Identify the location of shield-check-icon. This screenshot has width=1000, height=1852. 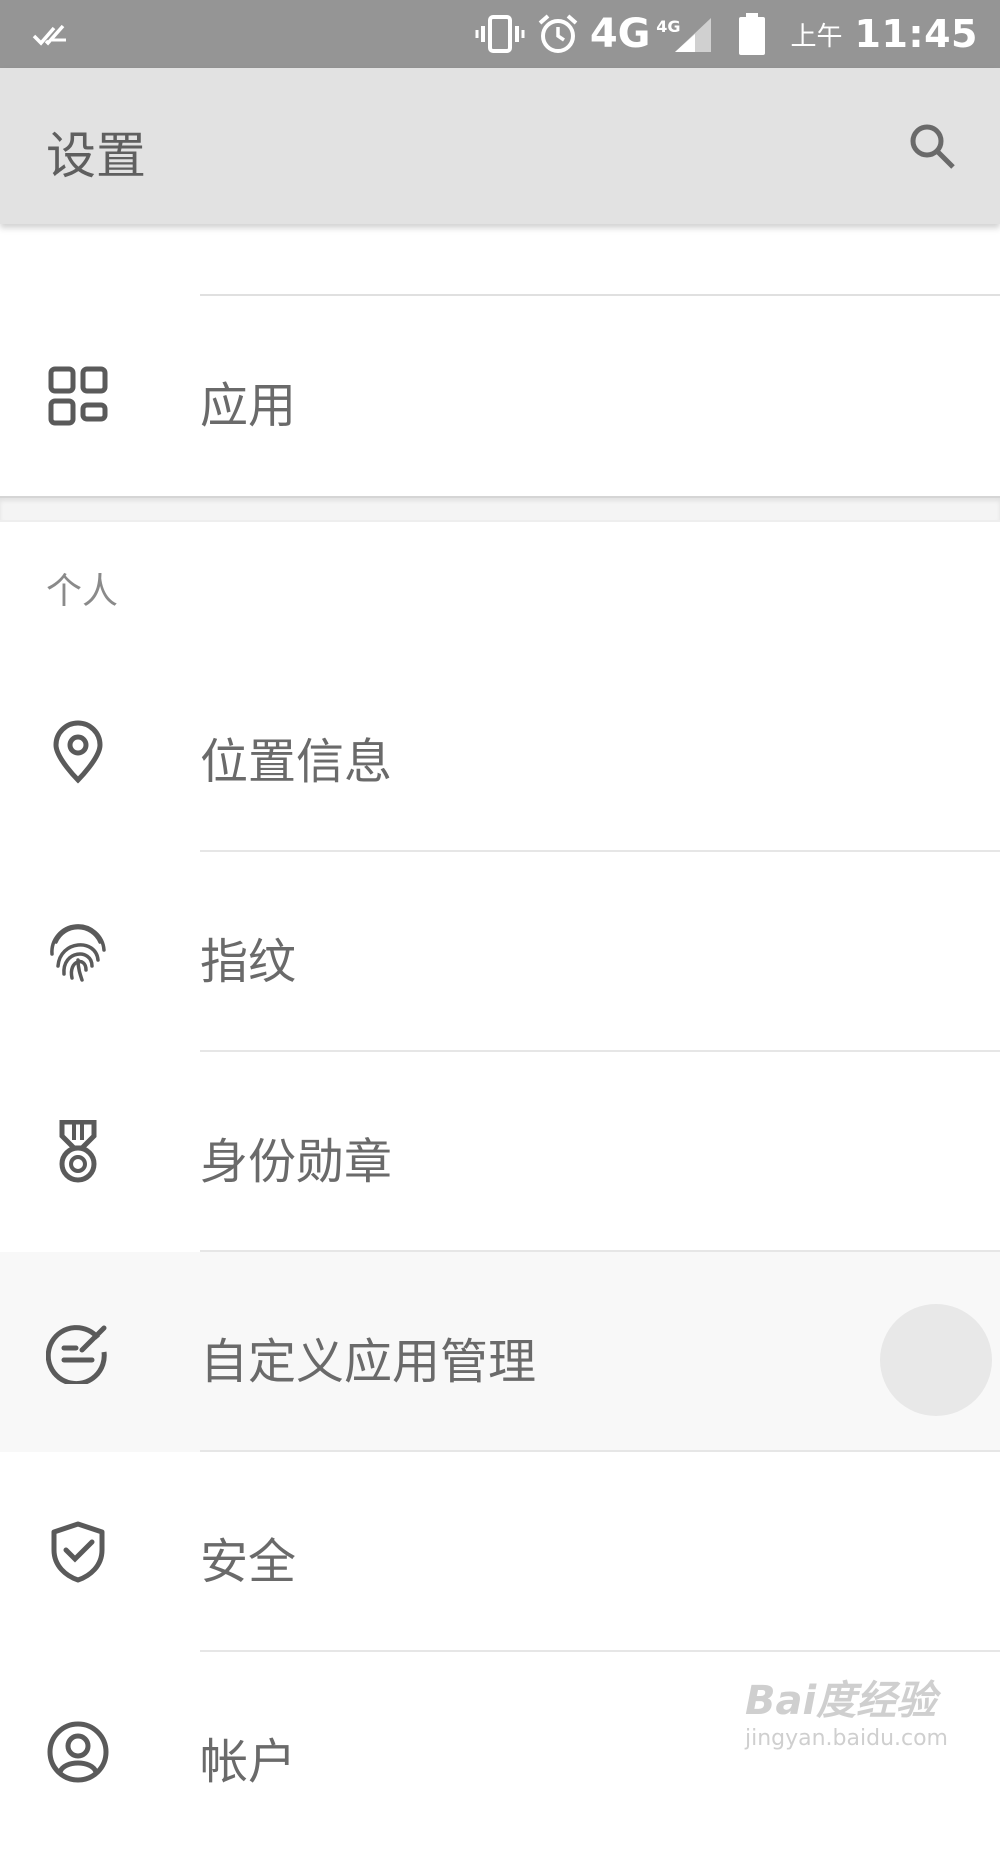
(78, 1552).